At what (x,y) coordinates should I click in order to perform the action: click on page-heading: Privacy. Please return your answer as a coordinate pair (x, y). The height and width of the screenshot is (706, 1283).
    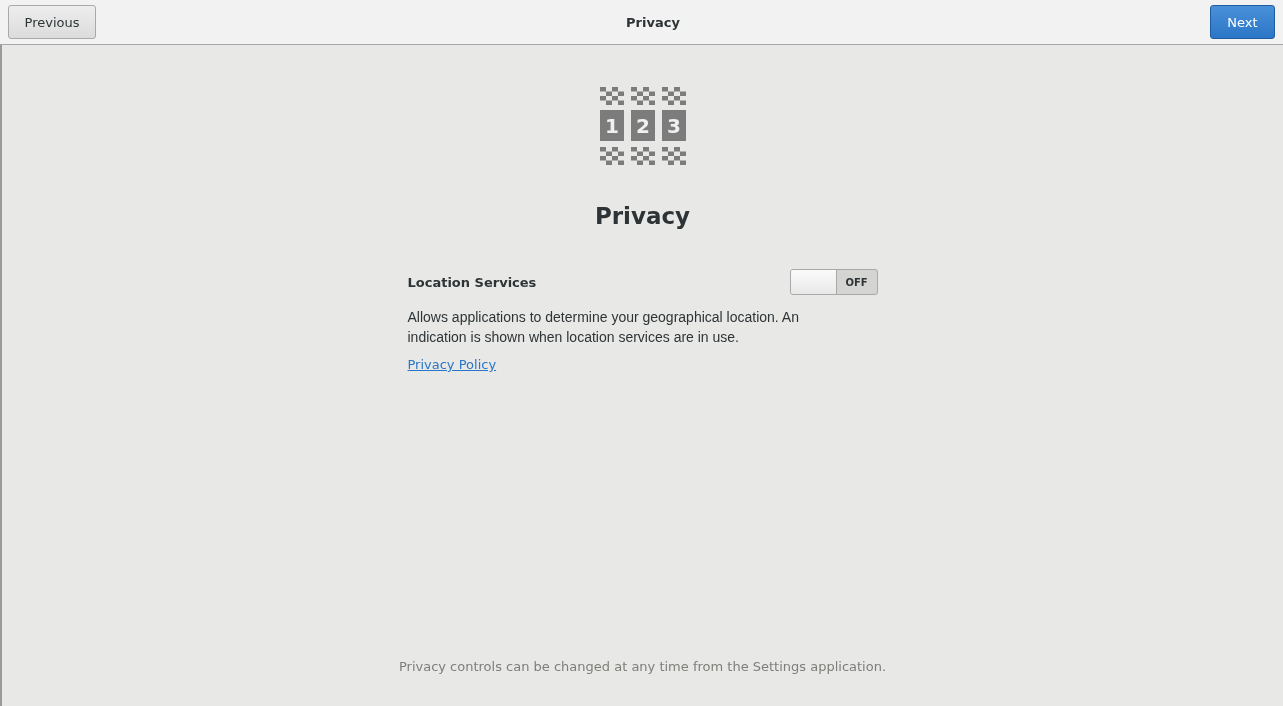
    Looking at the image, I should click on (642, 216).